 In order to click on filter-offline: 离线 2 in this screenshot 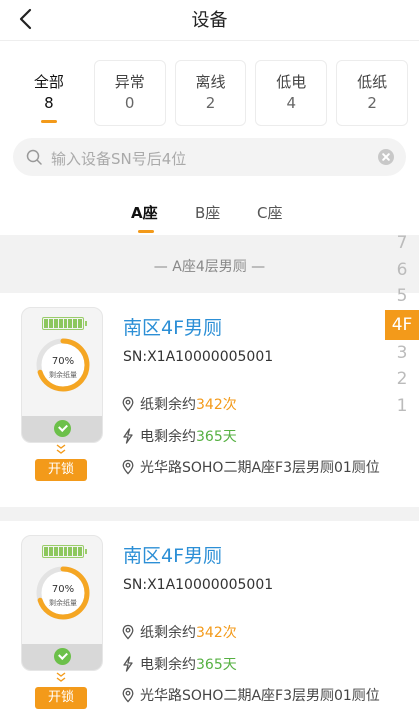, I will do `click(210, 93)`.